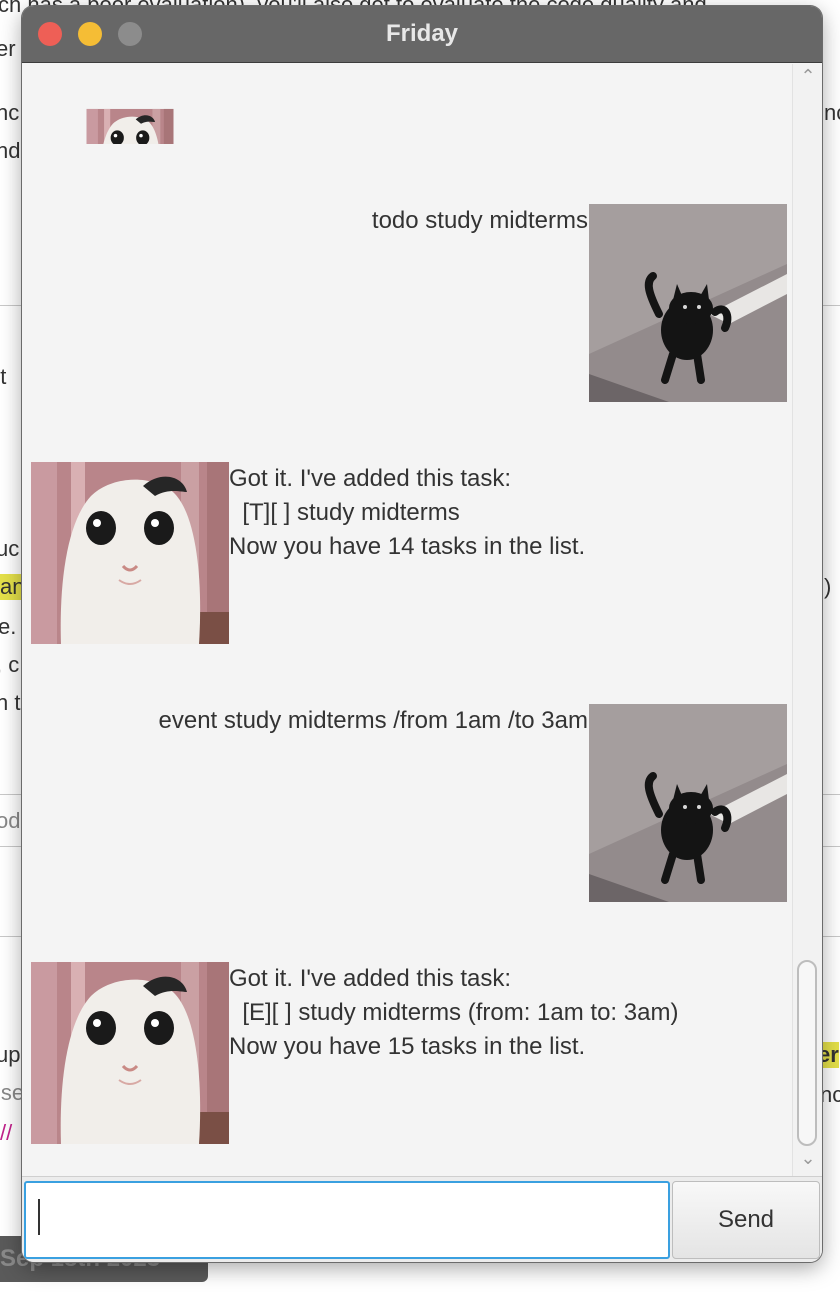 The image size is (840, 1300). I want to click on bg-text: , c, so click(10, 664).